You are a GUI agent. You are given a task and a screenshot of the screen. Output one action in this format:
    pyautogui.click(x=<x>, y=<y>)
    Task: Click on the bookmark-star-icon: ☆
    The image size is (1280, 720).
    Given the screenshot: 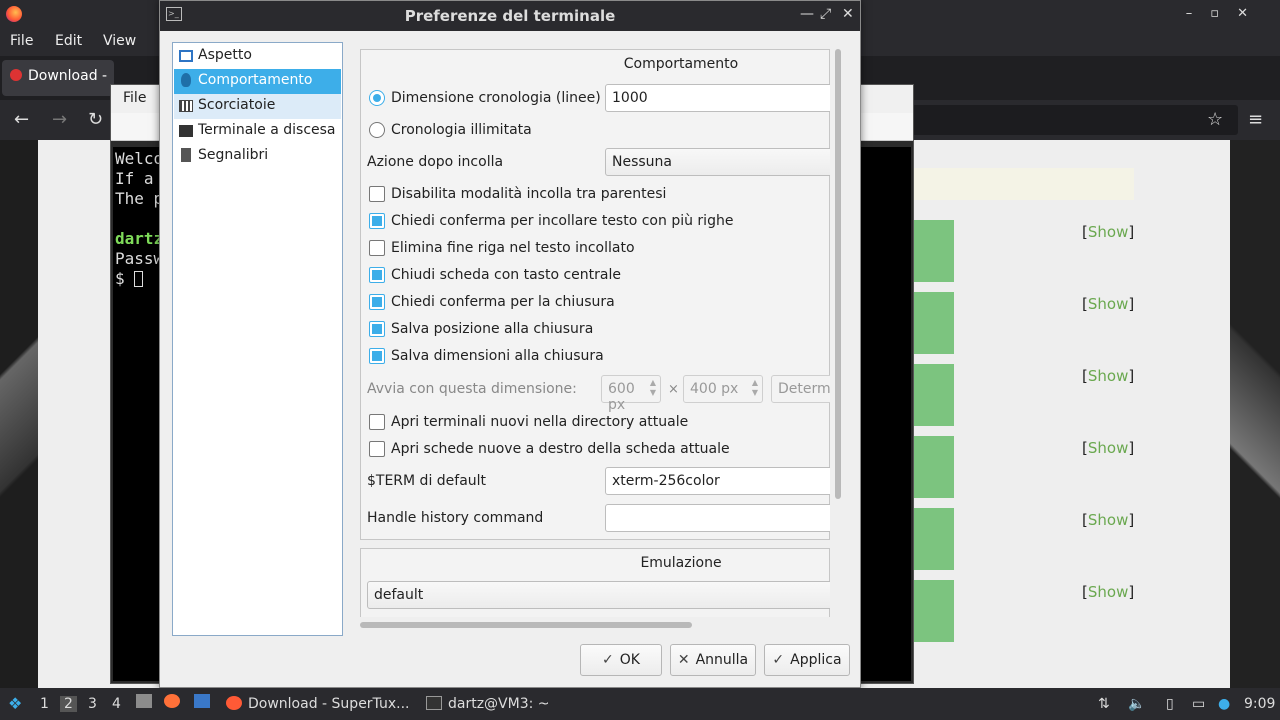 What is the action you would take?
    pyautogui.click(x=1215, y=119)
    